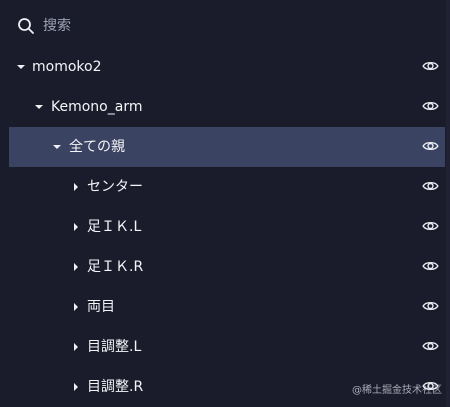 The image size is (450, 407). I want to click on search-bar, so click(223, 26).